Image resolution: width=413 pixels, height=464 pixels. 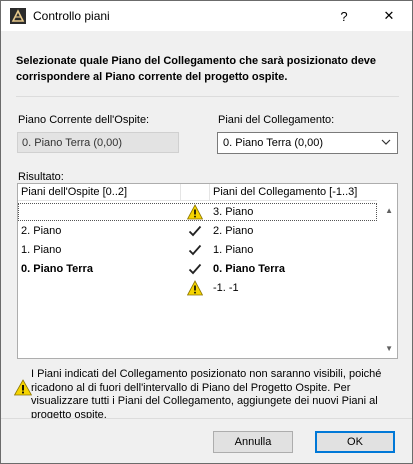 What do you see at coordinates (389, 348) in the screenshot?
I see `scroll-down-arrow-icon: ▼` at bounding box center [389, 348].